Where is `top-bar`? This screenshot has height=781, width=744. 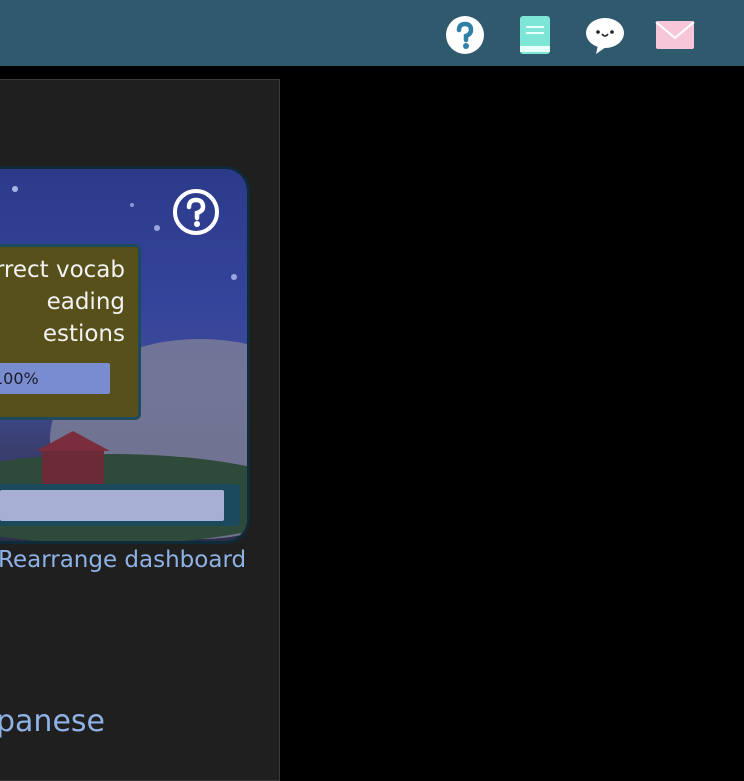
top-bar is located at coordinates (372, 33).